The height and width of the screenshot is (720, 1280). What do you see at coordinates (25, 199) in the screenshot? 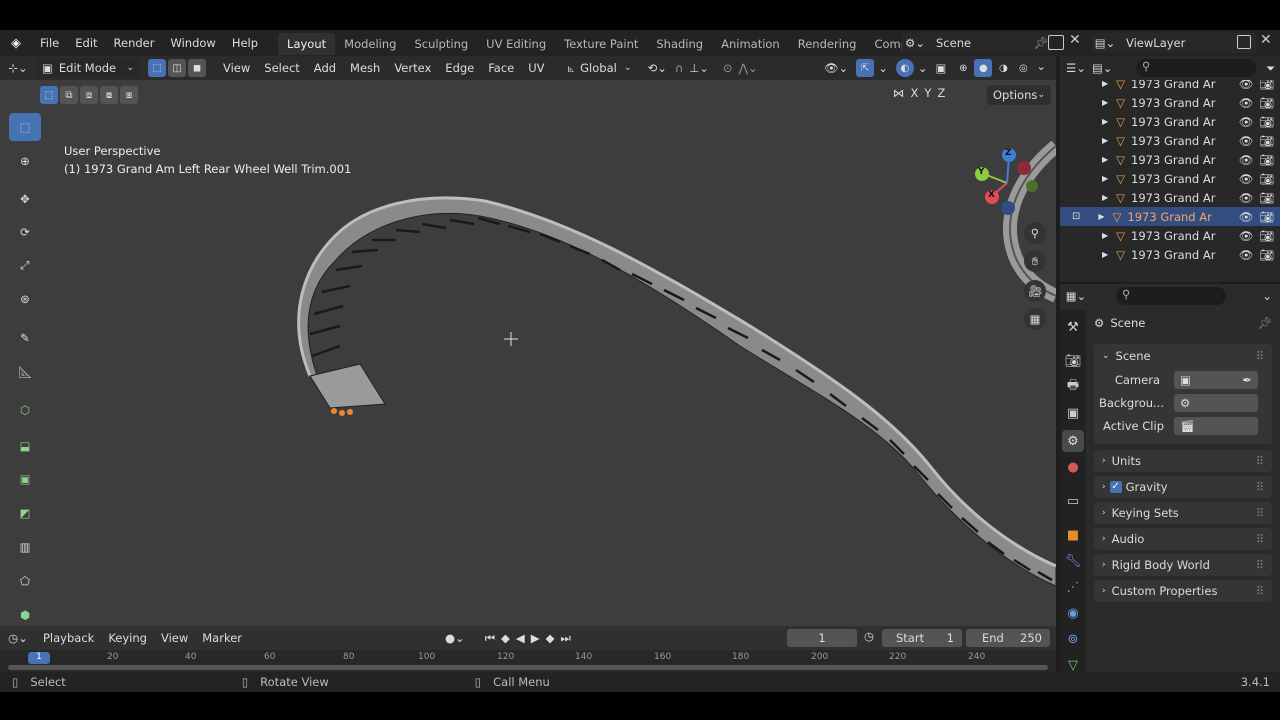
I see `move-tool-icon: ✥` at bounding box center [25, 199].